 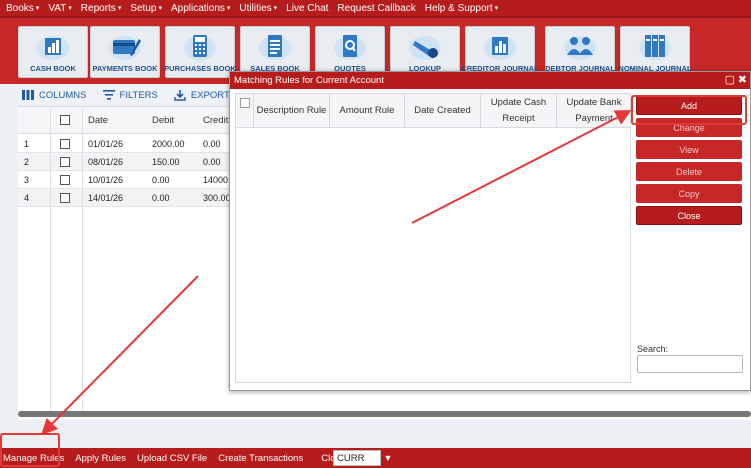 What do you see at coordinates (521, 167) in the screenshot?
I see `arrow-to-add` at bounding box center [521, 167].